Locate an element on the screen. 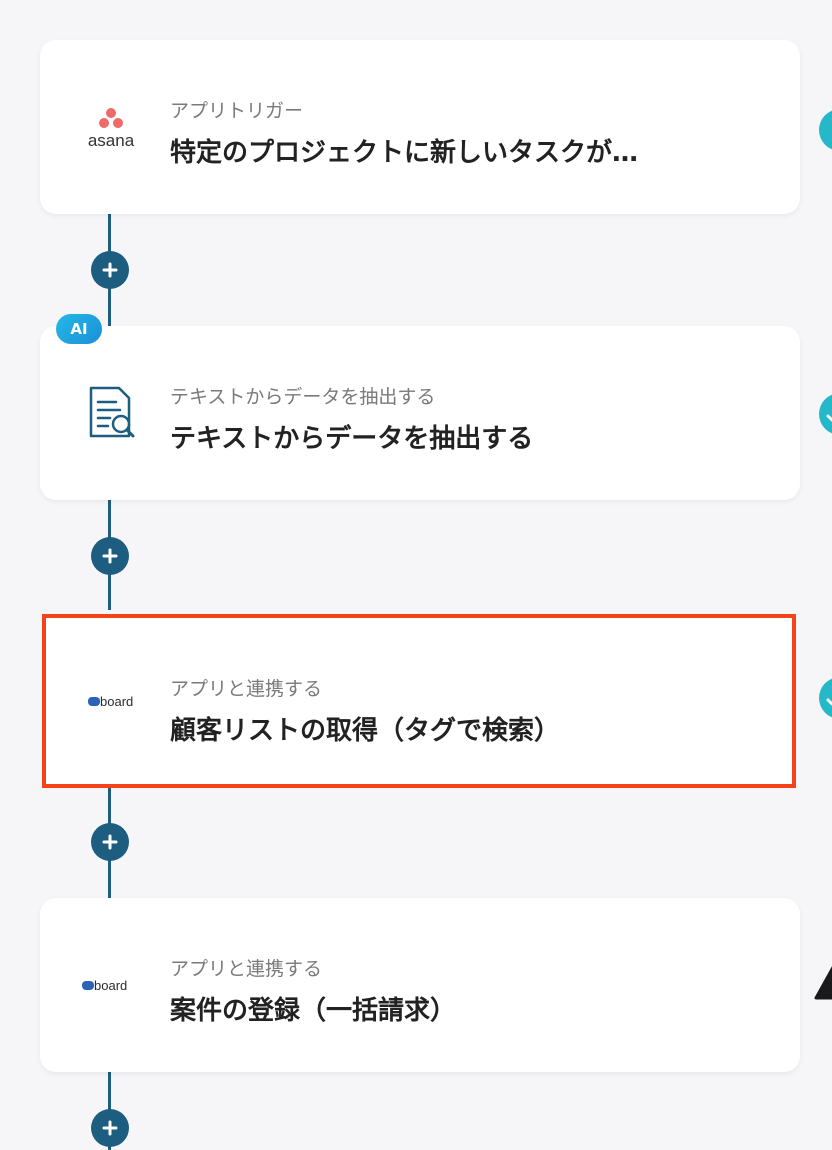  warning-icon is located at coordinates (823, 983).